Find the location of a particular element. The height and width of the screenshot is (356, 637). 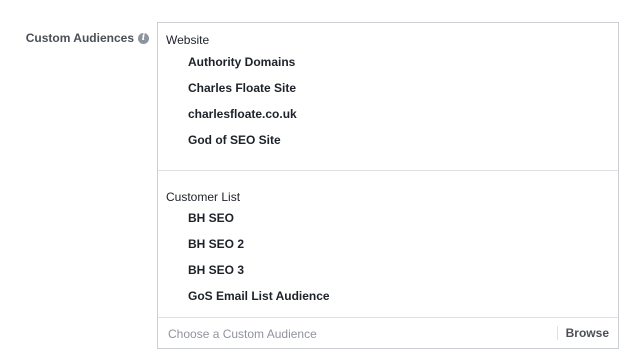

info-icon: i is located at coordinates (143, 38).